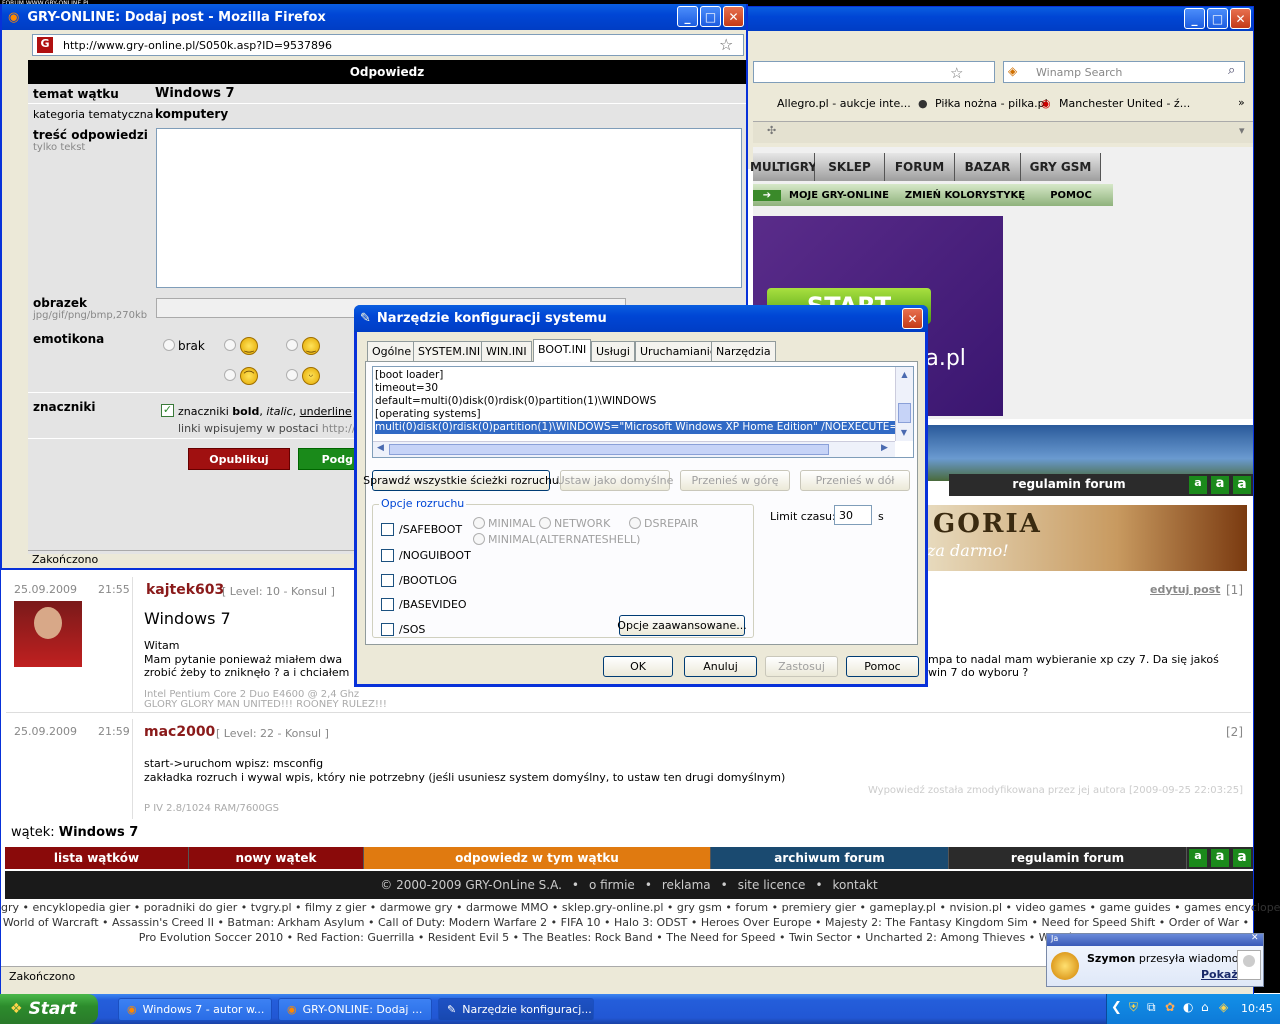  I want to click on noguiboot-checkbox, so click(387, 555).